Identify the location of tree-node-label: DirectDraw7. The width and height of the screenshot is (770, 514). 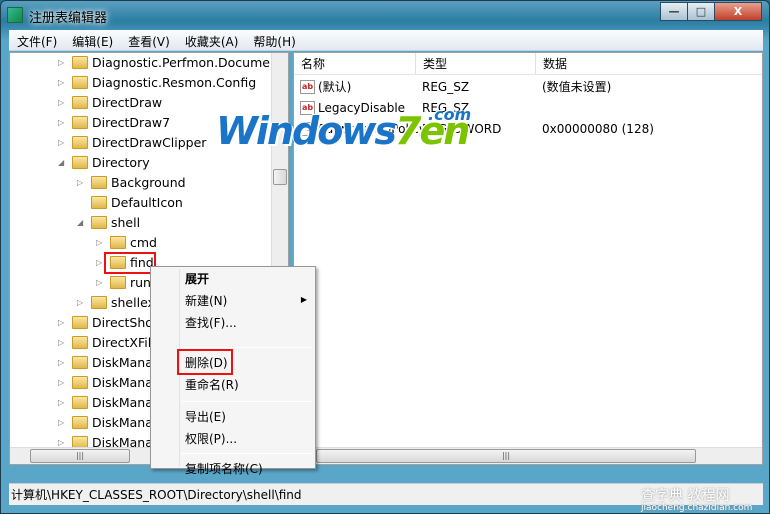
(131, 122).